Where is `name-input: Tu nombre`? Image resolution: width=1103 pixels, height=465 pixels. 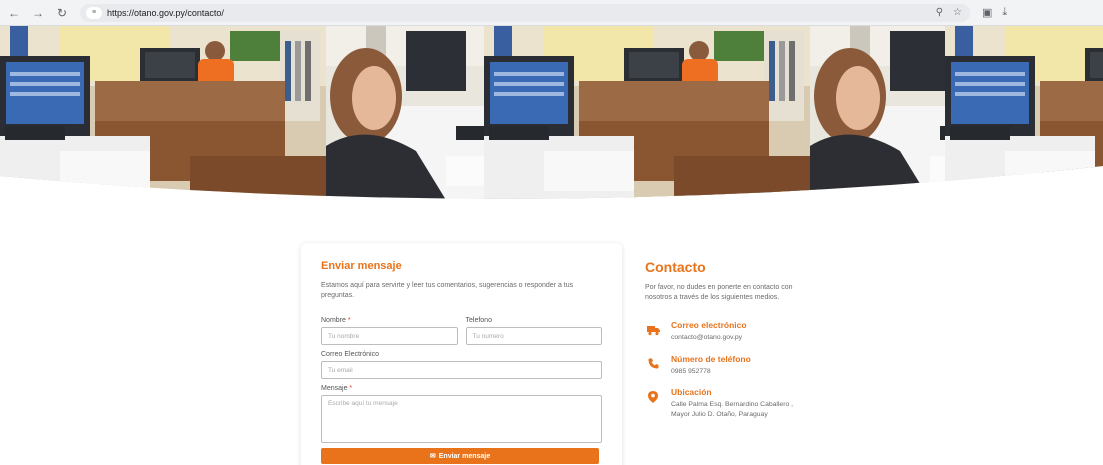 name-input: Tu nombre is located at coordinates (389, 336).